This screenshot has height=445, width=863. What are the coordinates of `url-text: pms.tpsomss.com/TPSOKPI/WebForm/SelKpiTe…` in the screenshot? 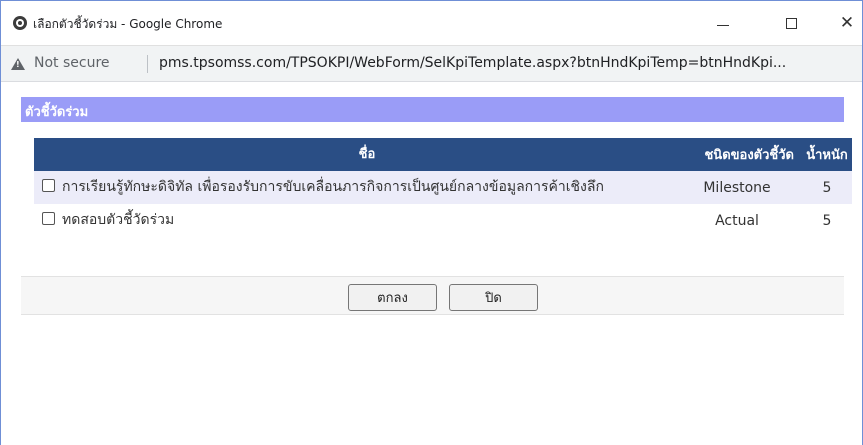 It's located at (504, 63).